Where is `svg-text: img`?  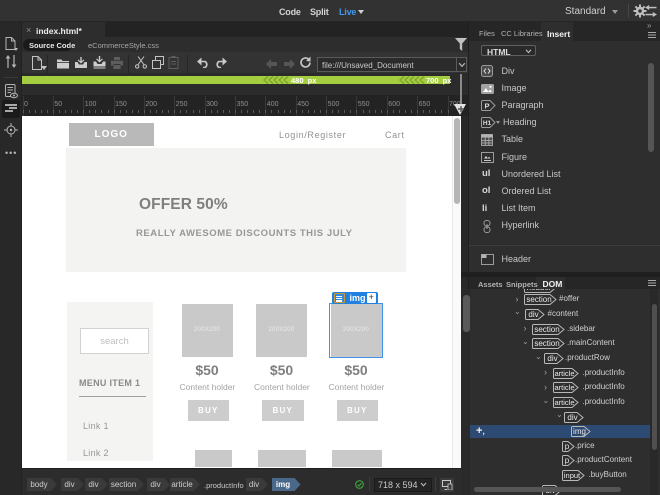
svg-text: img is located at coordinates (579, 431).